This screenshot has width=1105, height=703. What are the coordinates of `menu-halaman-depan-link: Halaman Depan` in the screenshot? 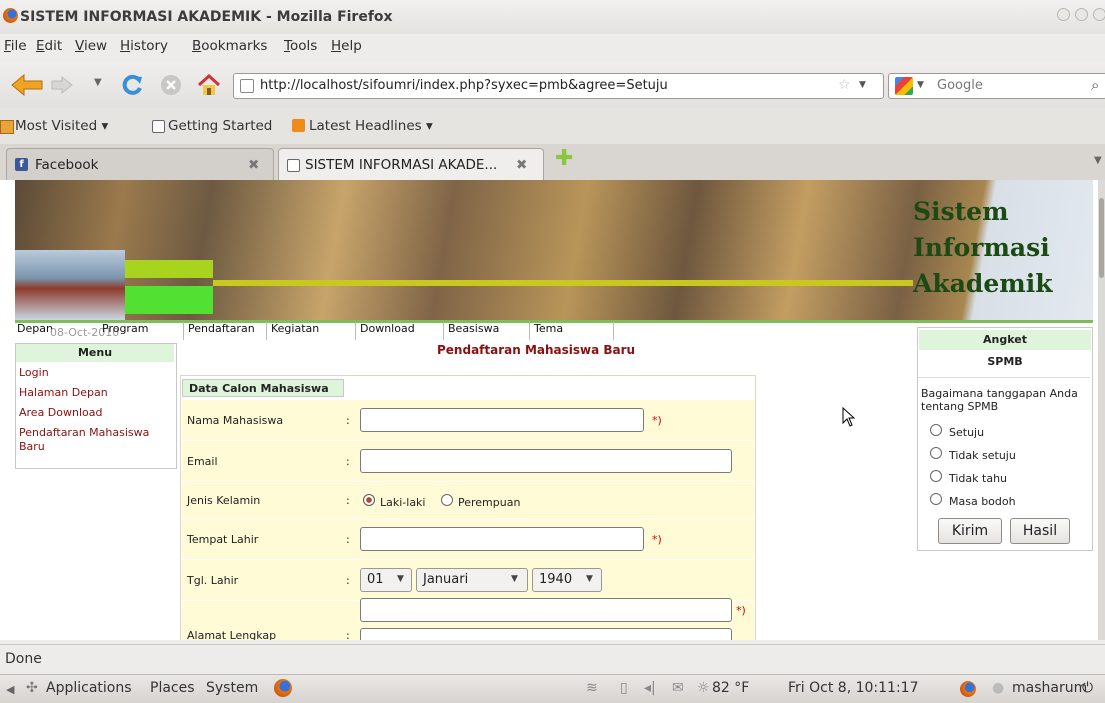 It's located at (63, 392).